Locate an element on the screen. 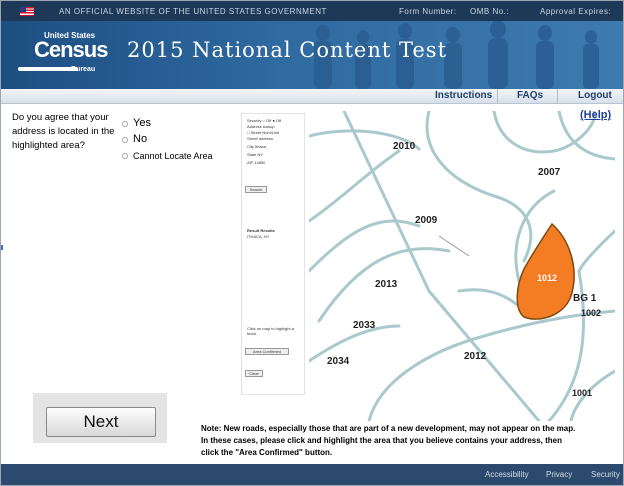  help-link: (Help) is located at coordinates (595, 115).